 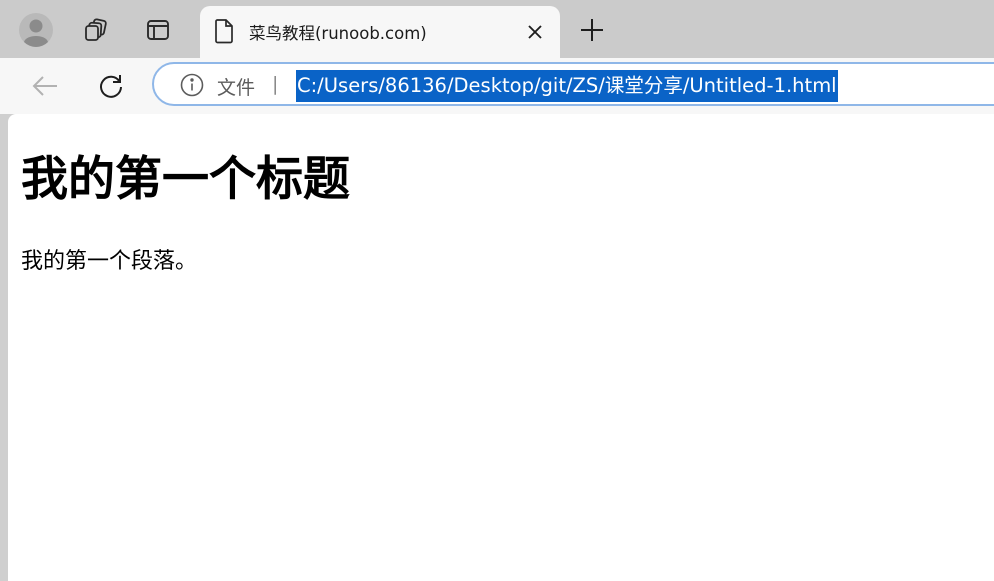 I want to click on active-tab: 菜鸟教程(runoob.com), so click(x=380, y=32).